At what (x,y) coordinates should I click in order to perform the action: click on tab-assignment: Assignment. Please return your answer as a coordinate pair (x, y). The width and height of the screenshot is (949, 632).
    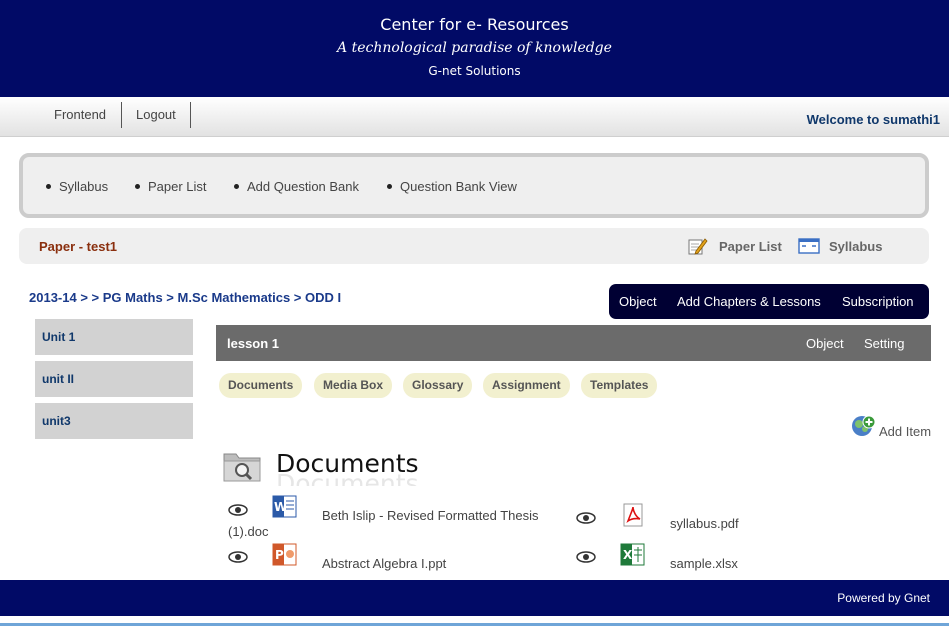
    Looking at the image, I should click on (526, 385).